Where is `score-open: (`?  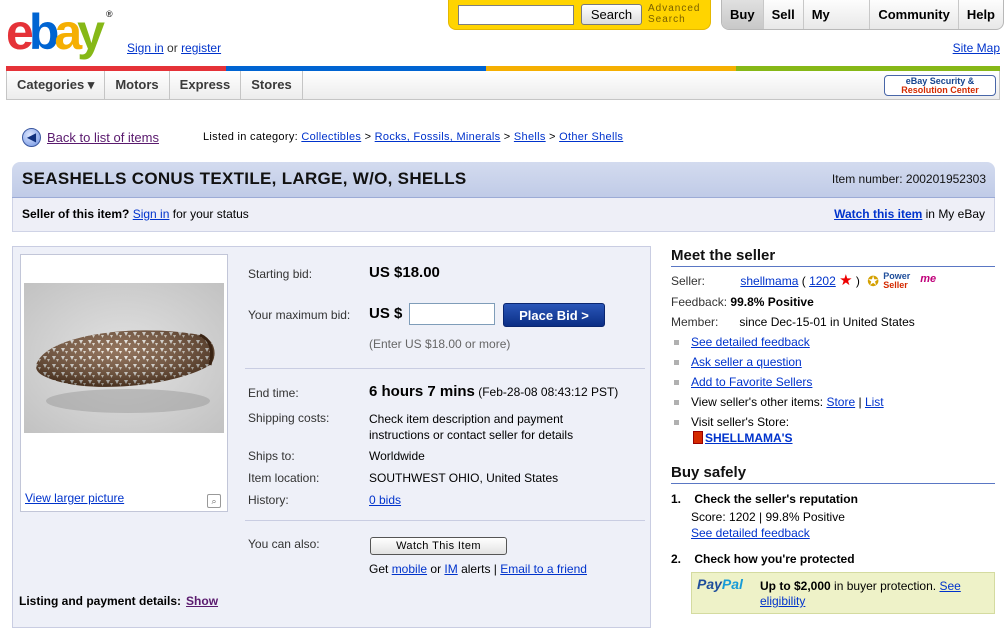 score-open: ( is located at coordinates (803, 281).